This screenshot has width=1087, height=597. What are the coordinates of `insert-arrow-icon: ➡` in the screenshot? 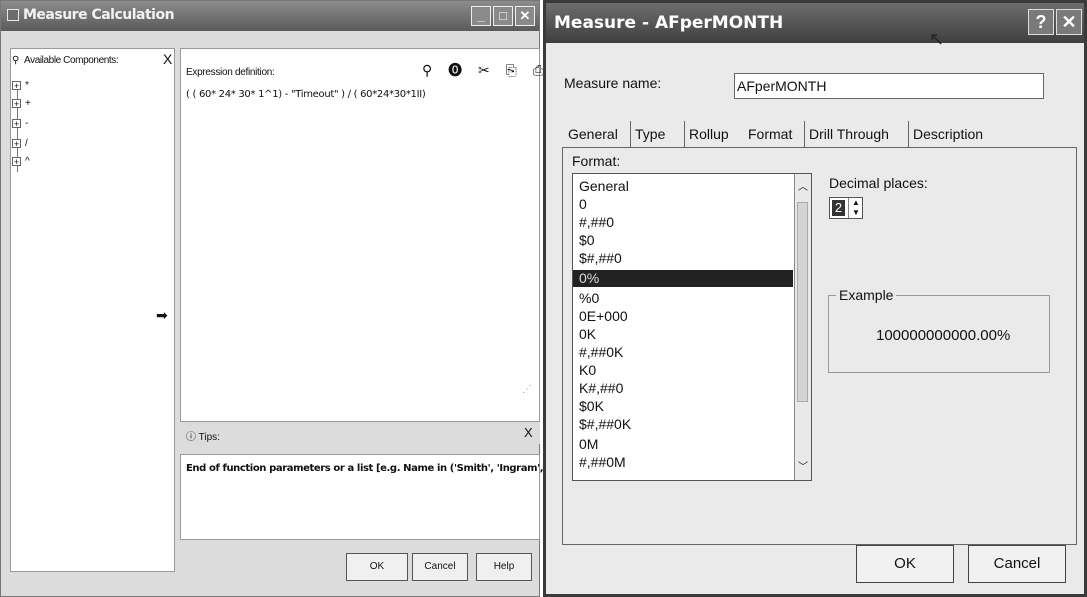 It's located at (162, 315).